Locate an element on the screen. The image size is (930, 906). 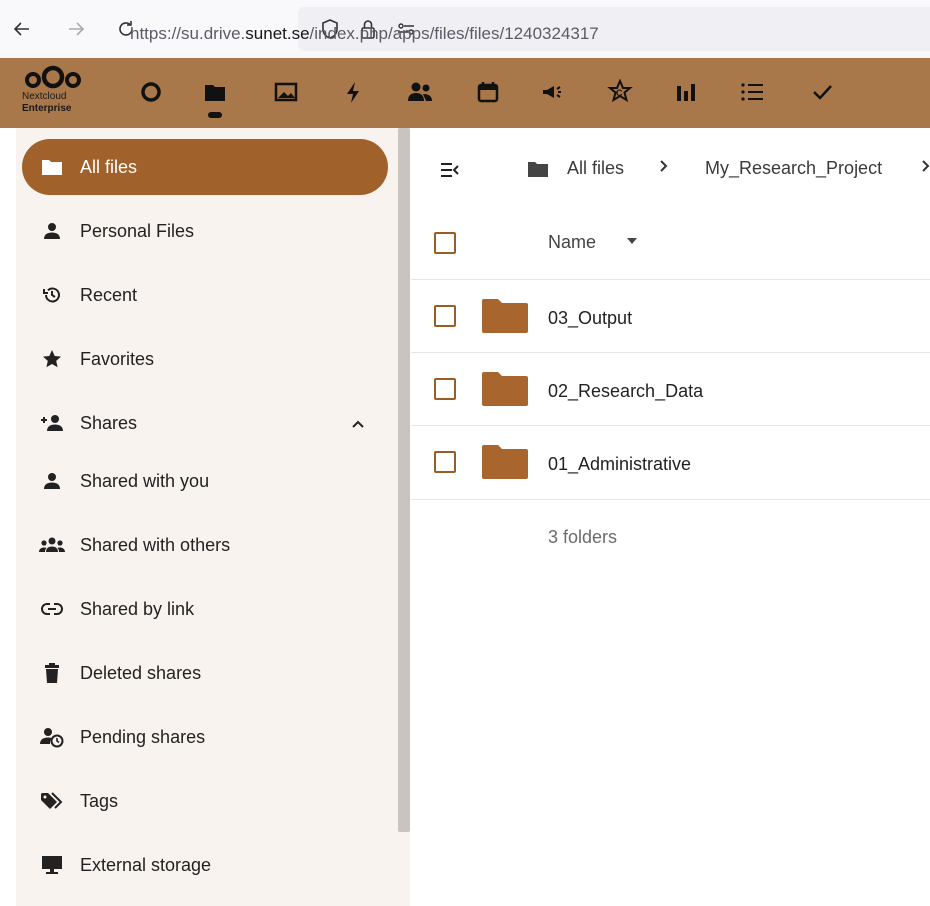
sidebar-item-personal-files: Personal Files is located at coordinates (205, 231).